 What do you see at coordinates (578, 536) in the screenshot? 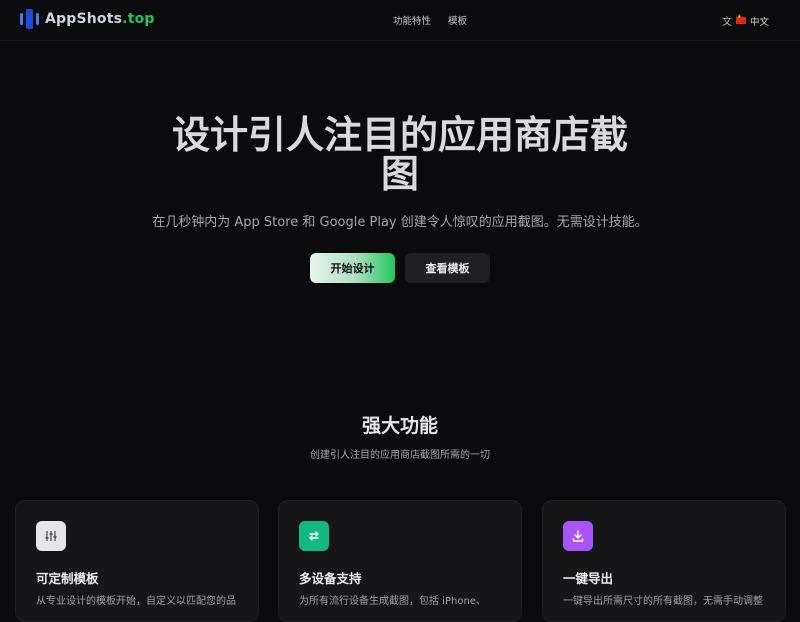
I see `download-icon` at bounding box center [578, 536].